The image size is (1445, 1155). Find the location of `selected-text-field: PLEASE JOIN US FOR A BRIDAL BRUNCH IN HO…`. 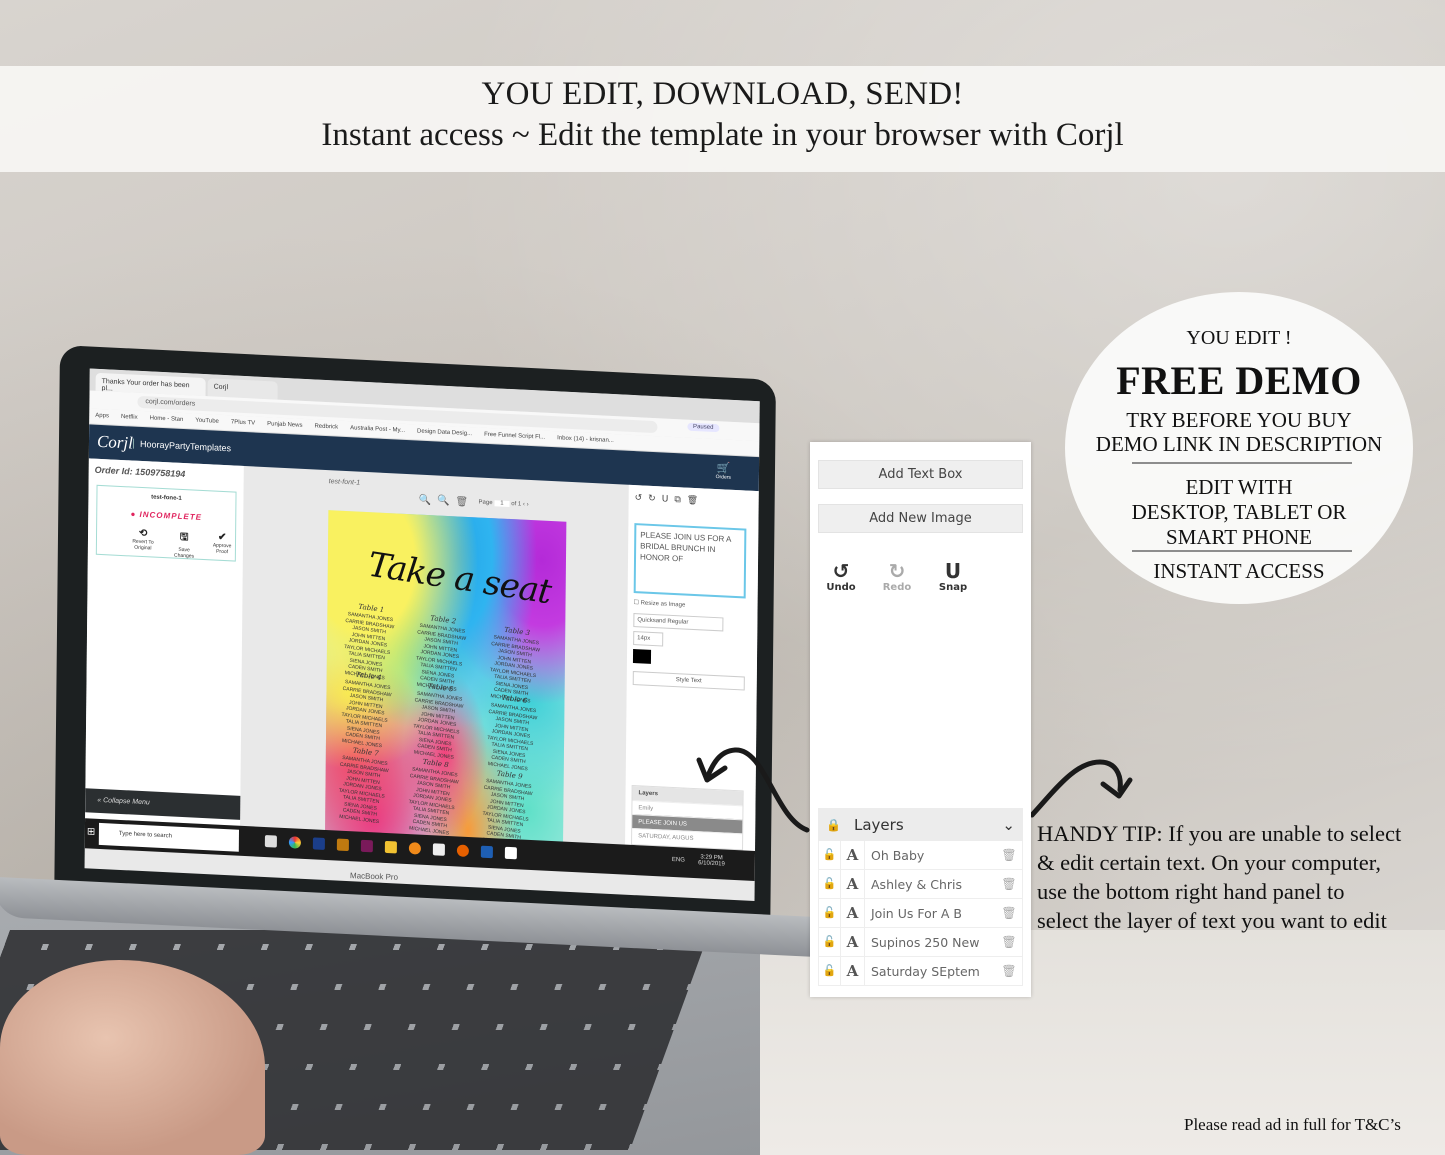

selected-text-field: PLEASE JOIN US FOR A BRIDAL BRUNCH IN HO… is located at coordinates (690, 561).